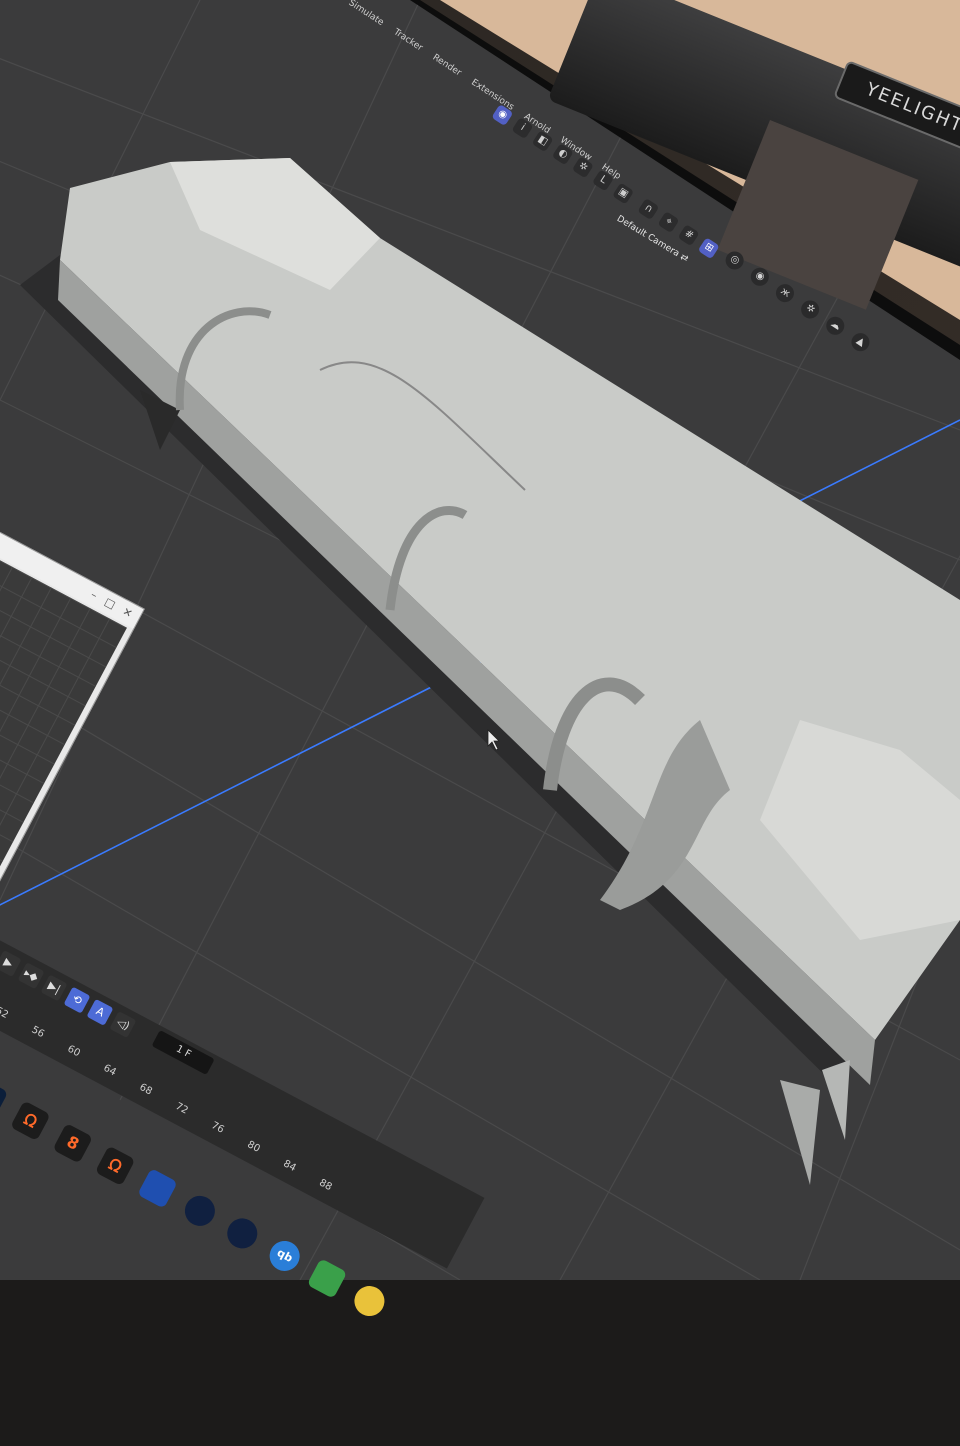 Image resolution: width=960 pixels, height=1446 pixels. Describe the element at coordinates (157, 1188) in the screenshot. I see `document-icon` at that location.